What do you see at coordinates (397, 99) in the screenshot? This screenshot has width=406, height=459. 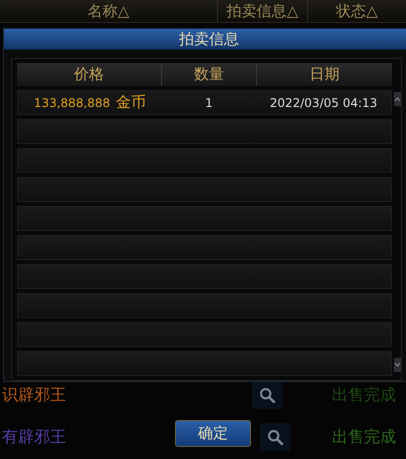 I see `scroll-up-icon` at bounding box center [397, 99].